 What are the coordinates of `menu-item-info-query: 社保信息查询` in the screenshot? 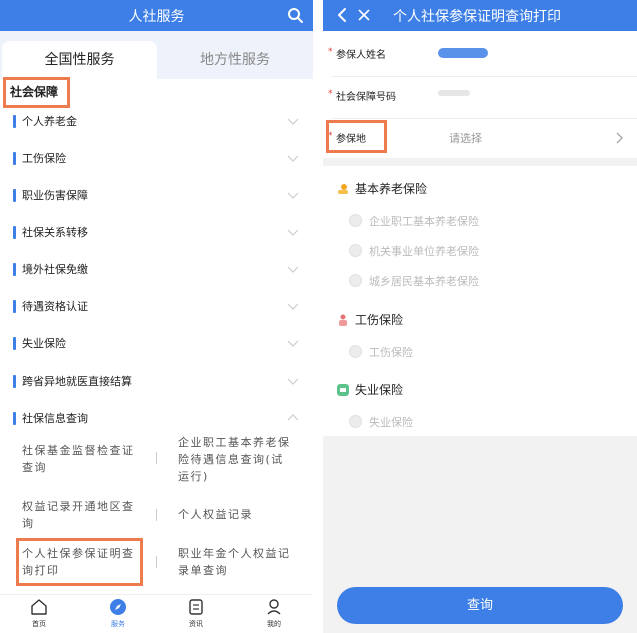 It's located at (156, 418).